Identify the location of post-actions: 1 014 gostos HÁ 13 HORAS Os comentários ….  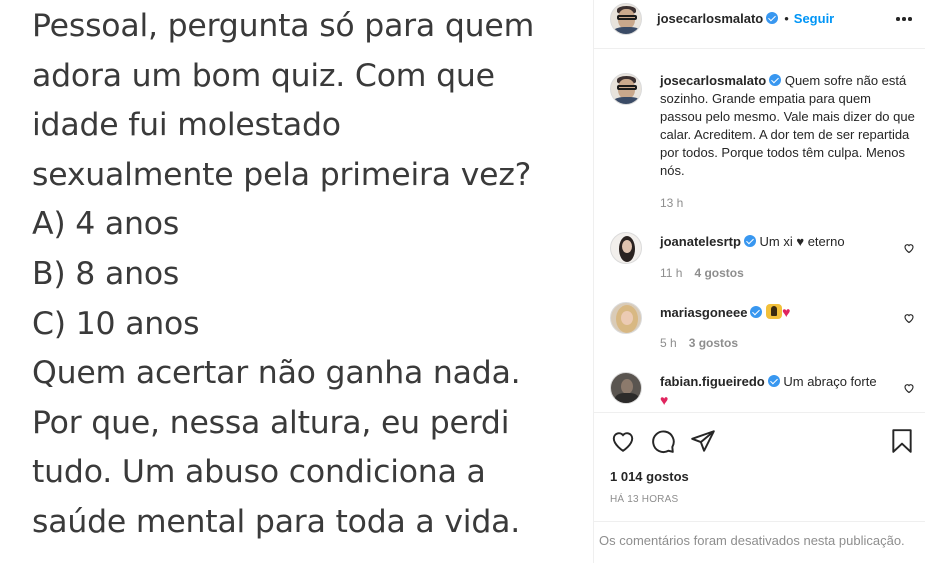
(759, 487).